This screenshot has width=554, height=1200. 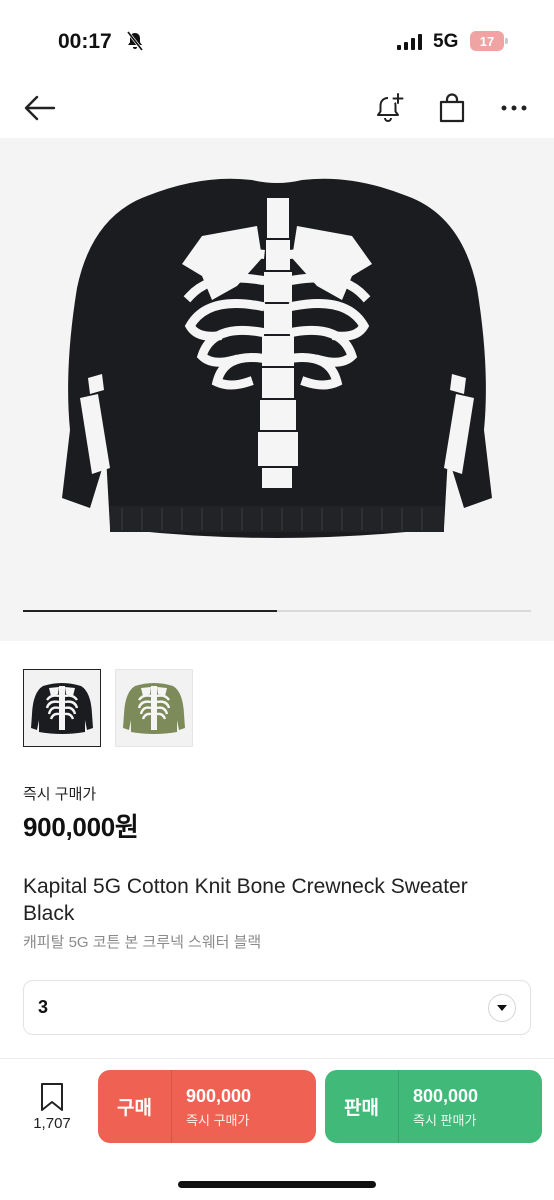 I want to click on sell-price: 800,000, so click(x=446, y=1096).